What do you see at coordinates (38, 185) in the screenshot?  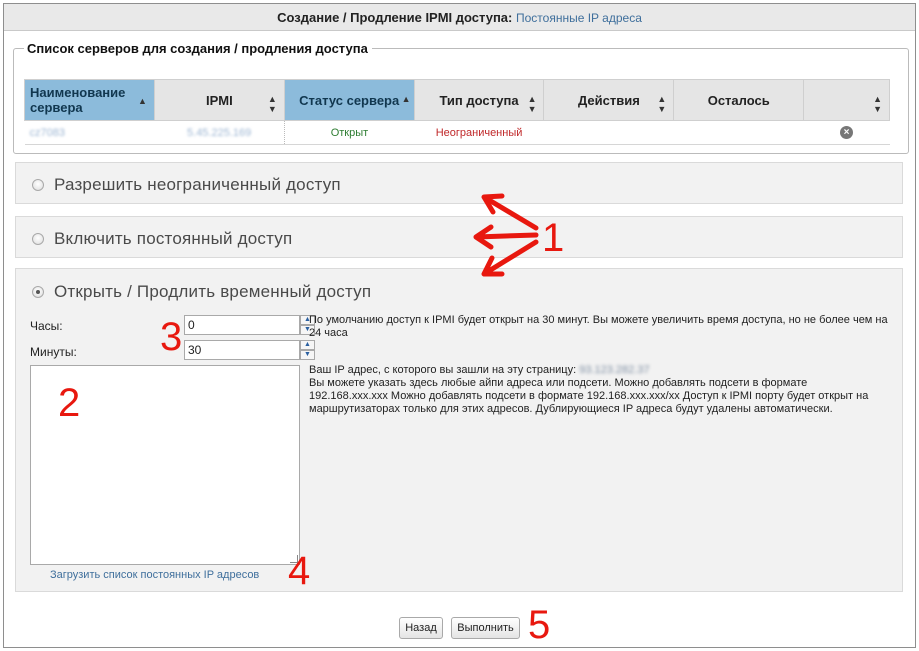 I see `radio-unlimited` at bounding box center [38, 185].